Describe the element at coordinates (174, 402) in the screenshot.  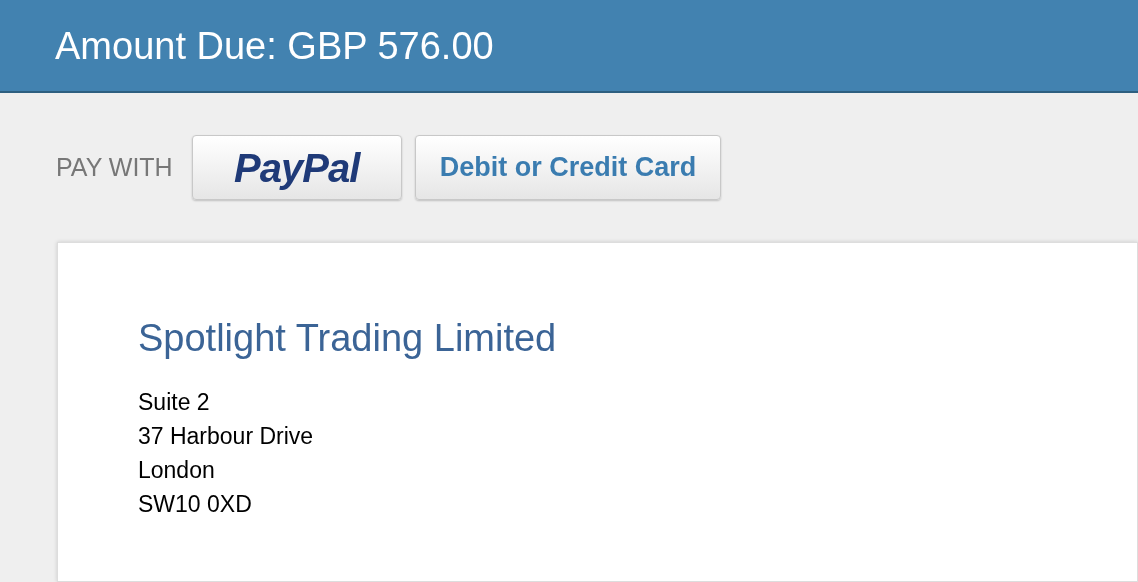
I see `address-line: Suite 2` at that location.